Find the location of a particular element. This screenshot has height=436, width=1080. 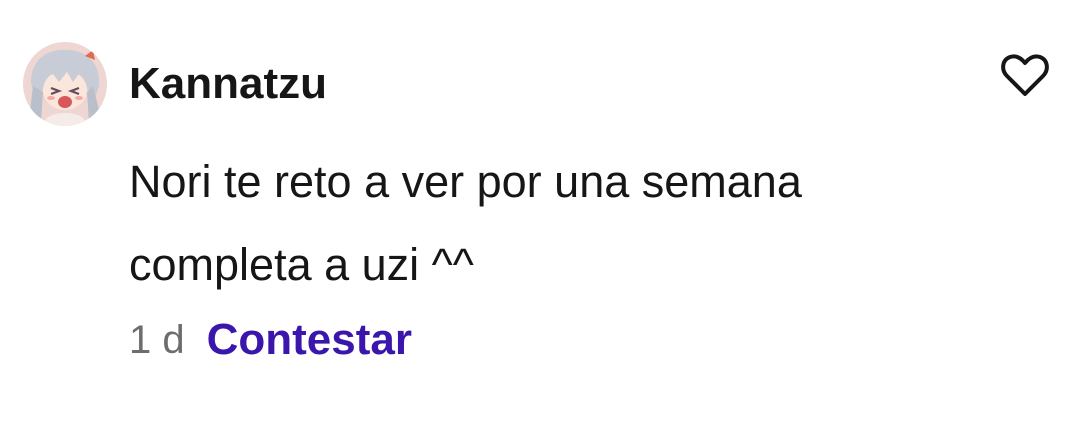

anime-avatar-icon is located at coordinates (65, 84).